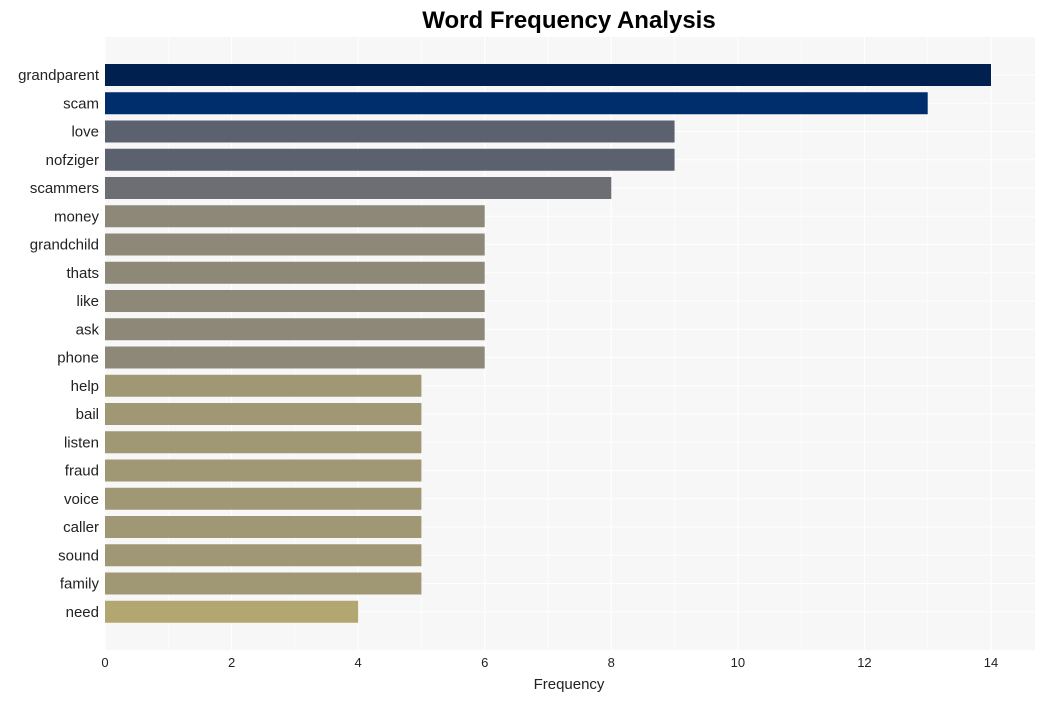 This screenshot has width=1044, height=701. Describe the element at coordinates (263, 442) in the screenshot. I see `bar-listen` at that location.